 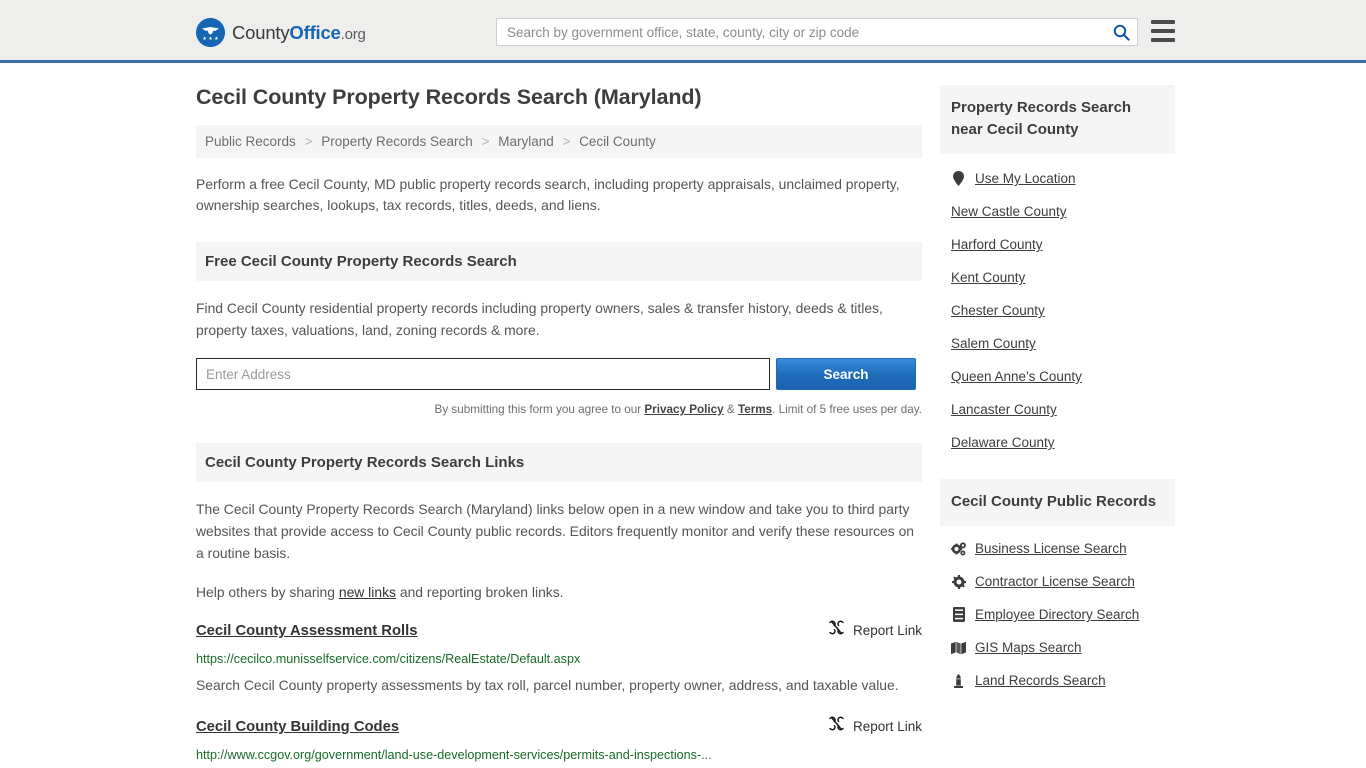 I want to click on logo-wordmark: CountyOffice.org, so click(x=299, y=33).